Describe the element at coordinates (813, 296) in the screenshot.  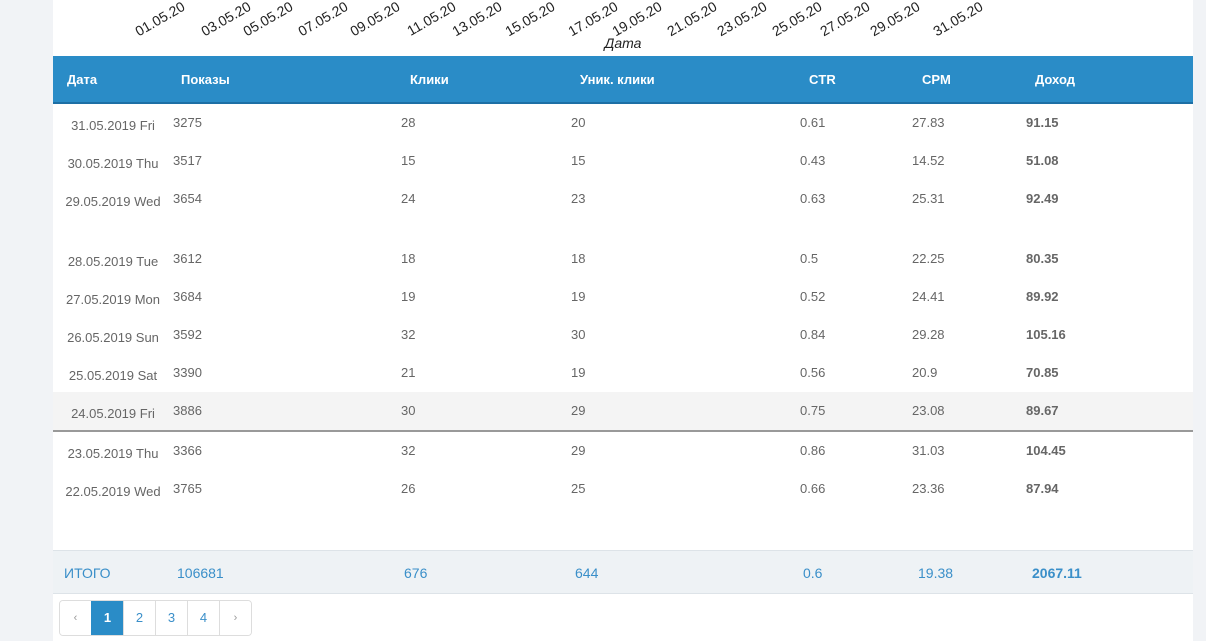
I see `cell-ctr: 0.52` at that location.